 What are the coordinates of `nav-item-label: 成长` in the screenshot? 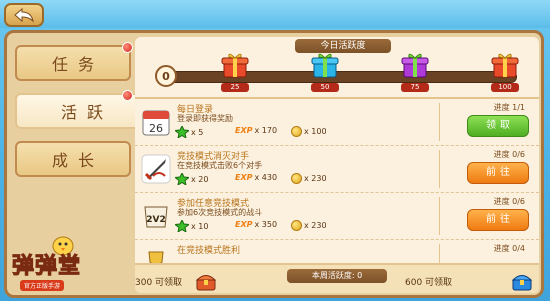 It's located at (77, 160).